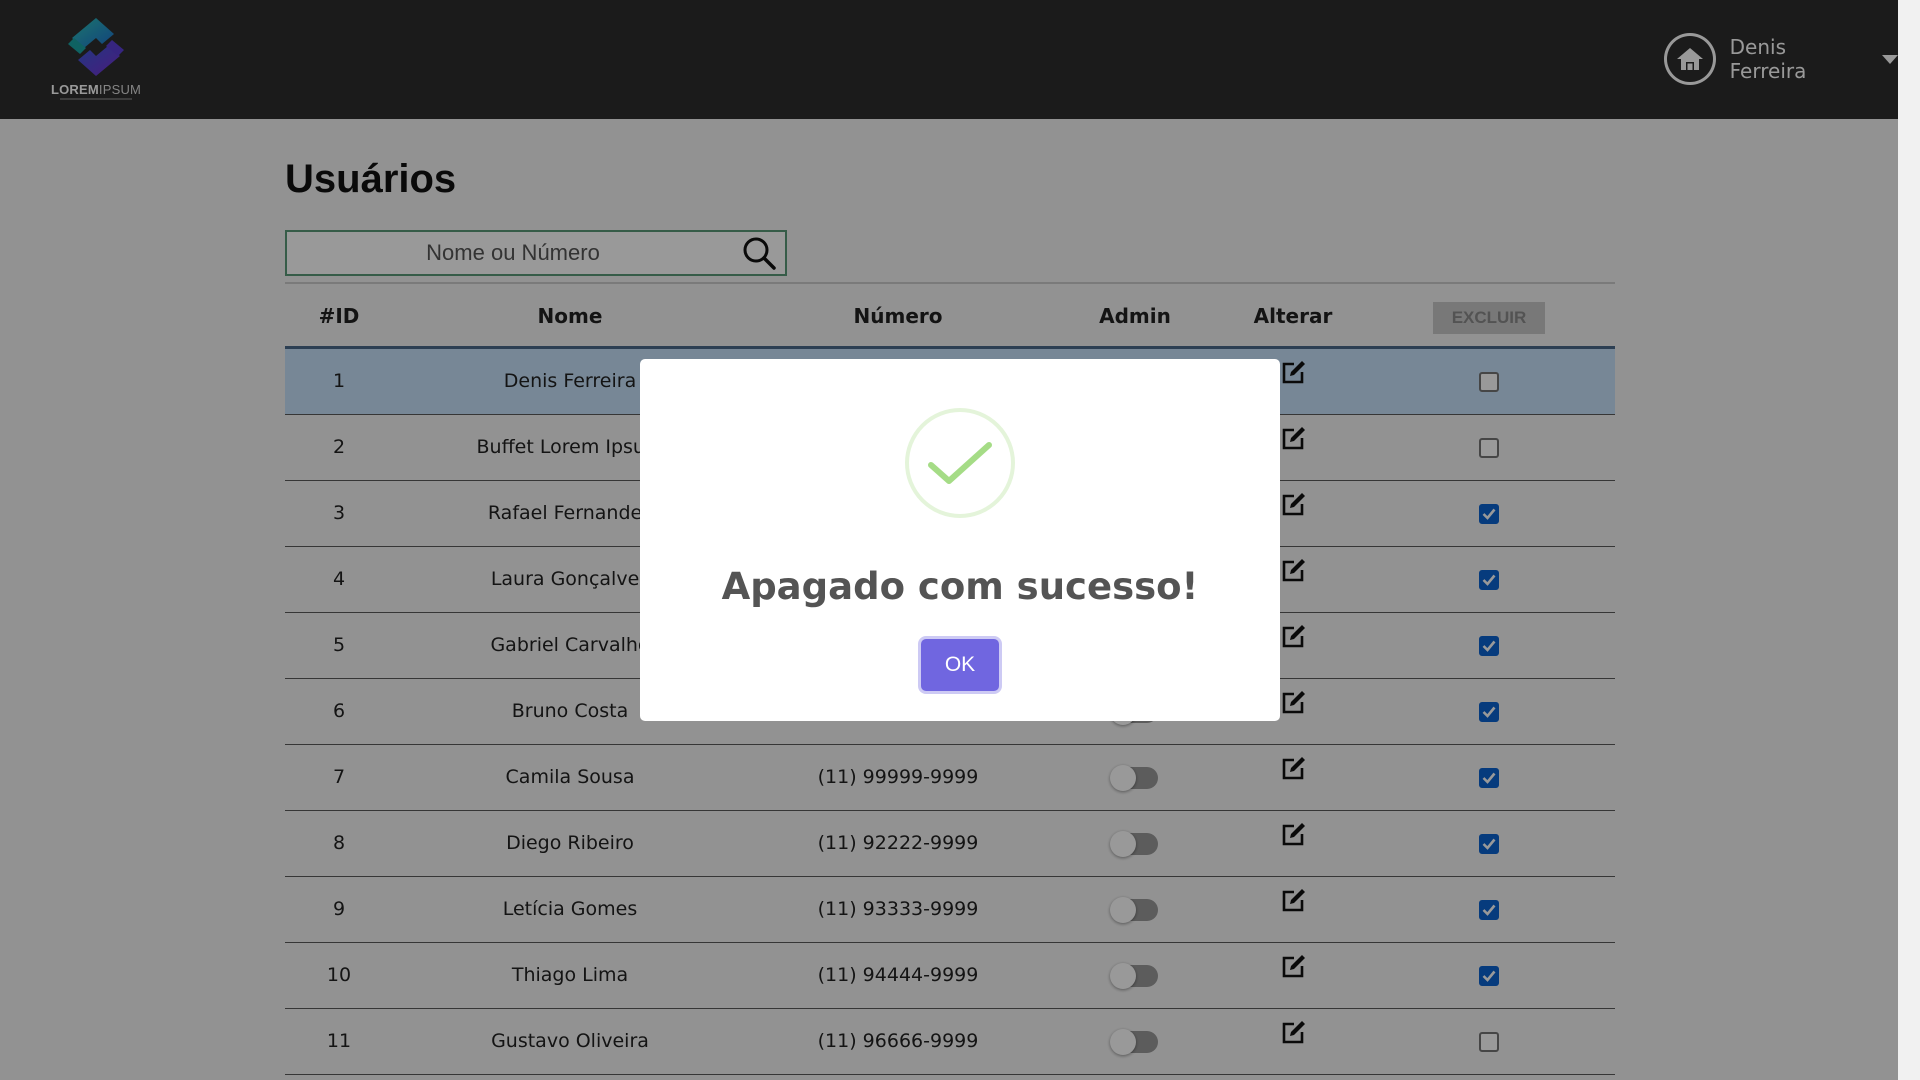 The height and width of the screenshot is (1080, 1920). Describe the element at coordinates (960, 540) in the screenshot. I see `success-dialog: Apagado com sucesso! OK` at that location.